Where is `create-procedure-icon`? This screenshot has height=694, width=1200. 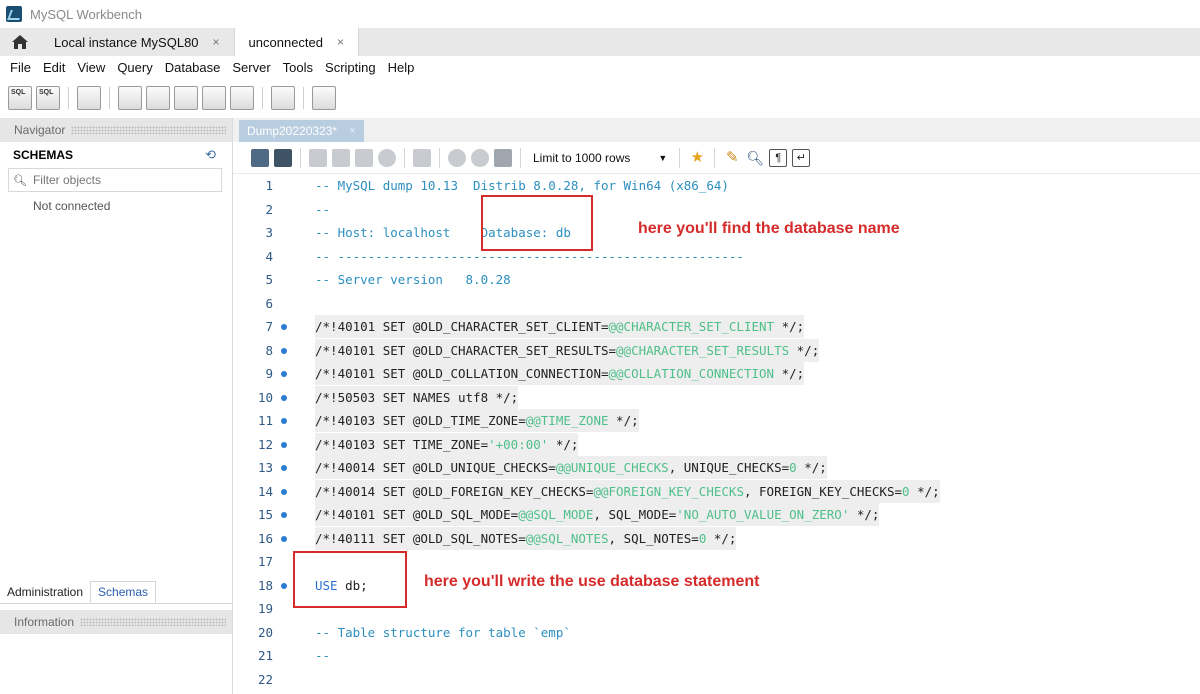
create-procedure-icon is located at coordinates (214, 98).